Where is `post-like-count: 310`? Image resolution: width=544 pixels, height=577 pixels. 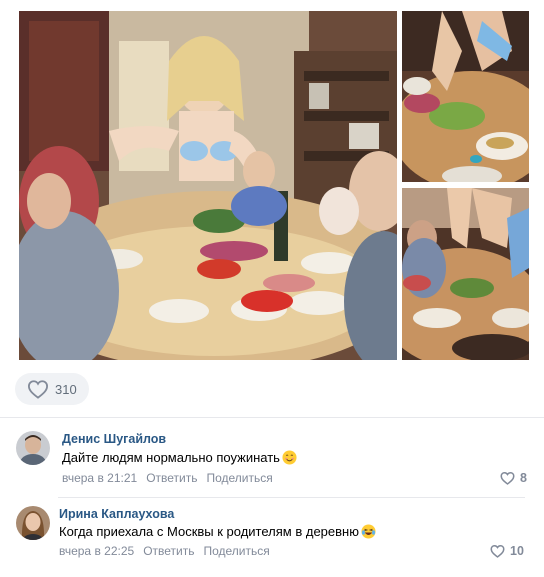 post-like-count: 310 is located at coordinates (66, 389).